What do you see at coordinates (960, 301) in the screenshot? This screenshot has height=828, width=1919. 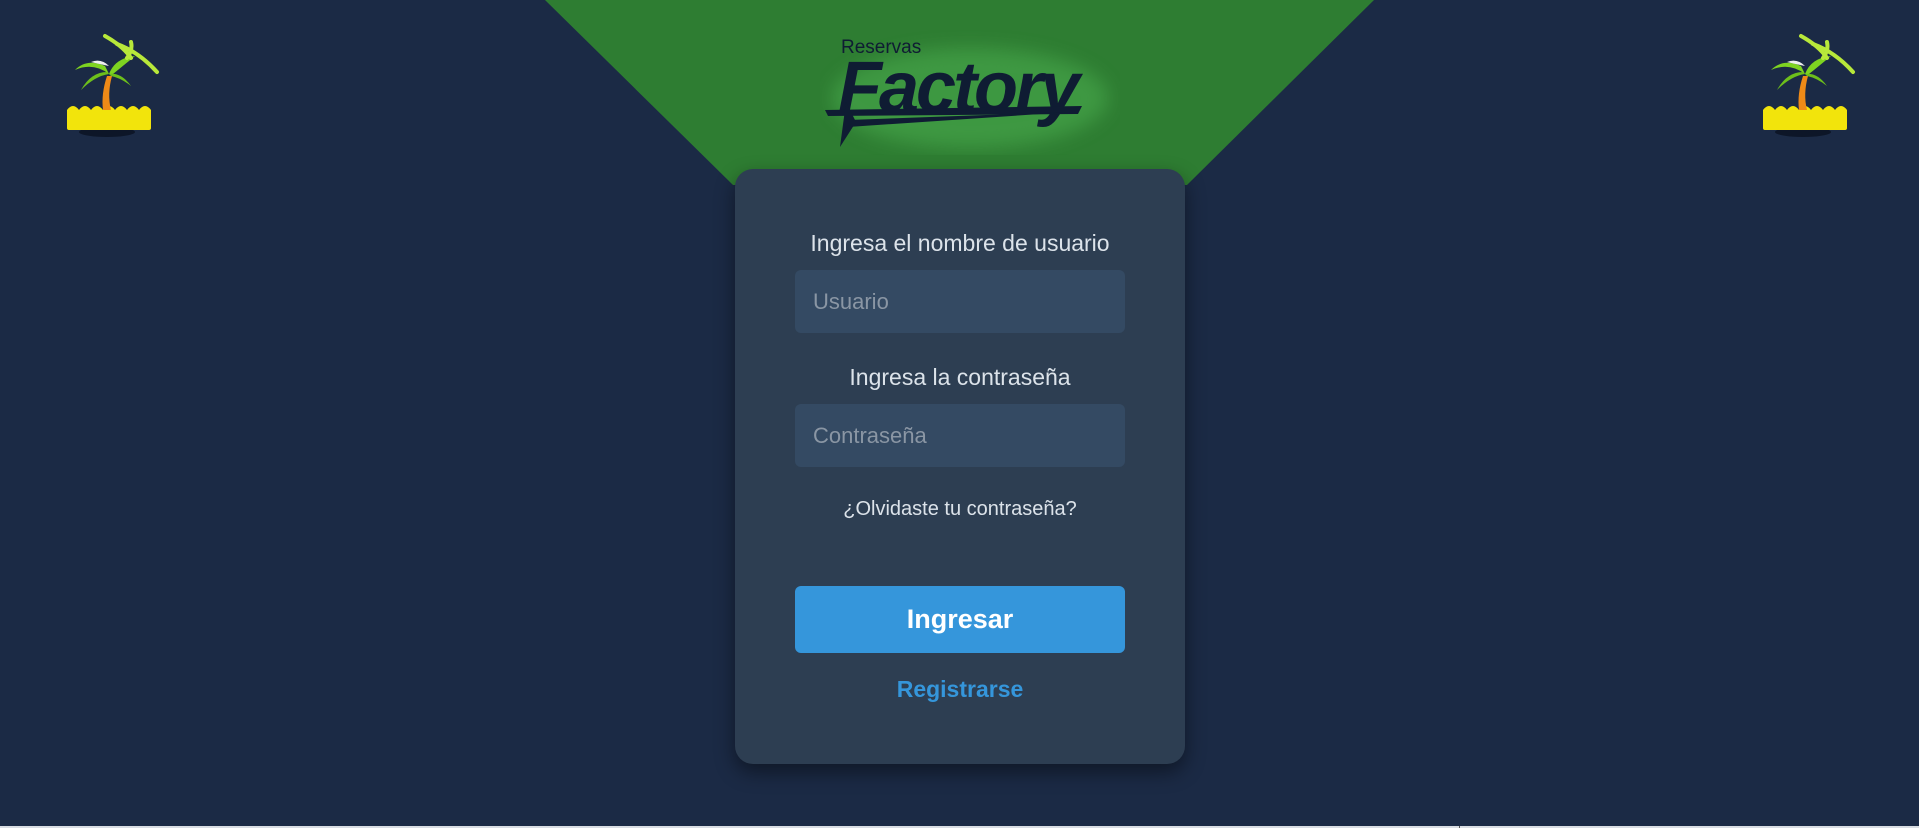 I see `username-input` at bounding box center [960, 301].